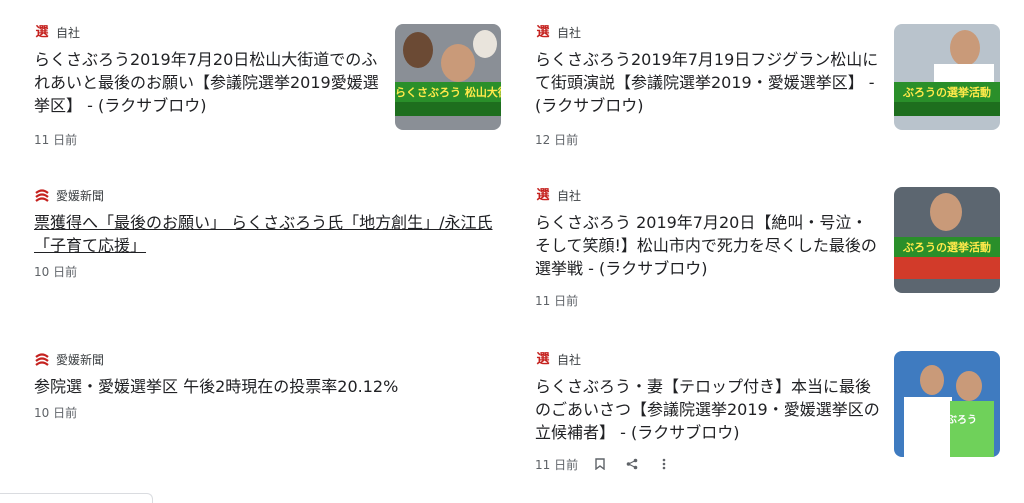  I want to click on article-title: 票獲得へ「最後のお願い」 らくさぶろう氏「地方創生」/永江氏「子育て応援」, so click(269, 234).